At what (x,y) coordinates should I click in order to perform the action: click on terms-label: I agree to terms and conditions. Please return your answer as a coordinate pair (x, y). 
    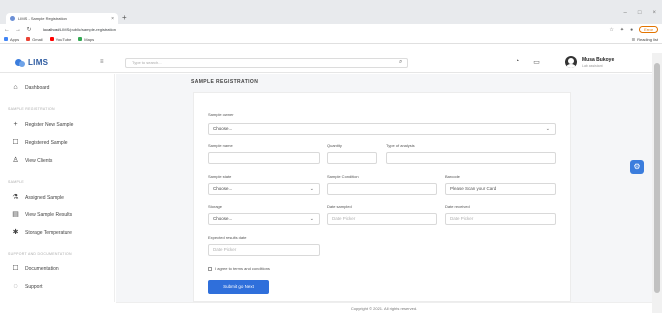
    Looking at the image, I should click on (242, 268).